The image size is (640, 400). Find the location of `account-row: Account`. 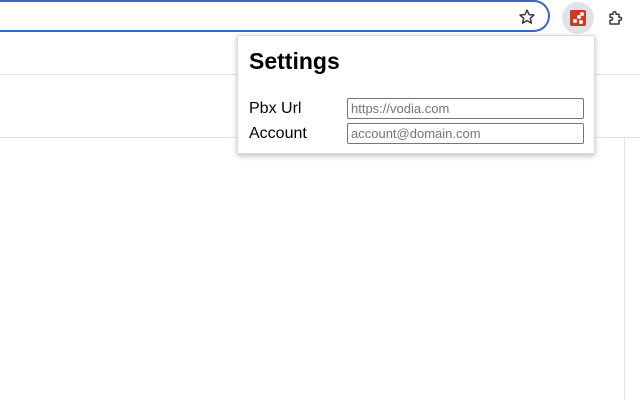

account-row: Account is located at coordinates (417, 134).